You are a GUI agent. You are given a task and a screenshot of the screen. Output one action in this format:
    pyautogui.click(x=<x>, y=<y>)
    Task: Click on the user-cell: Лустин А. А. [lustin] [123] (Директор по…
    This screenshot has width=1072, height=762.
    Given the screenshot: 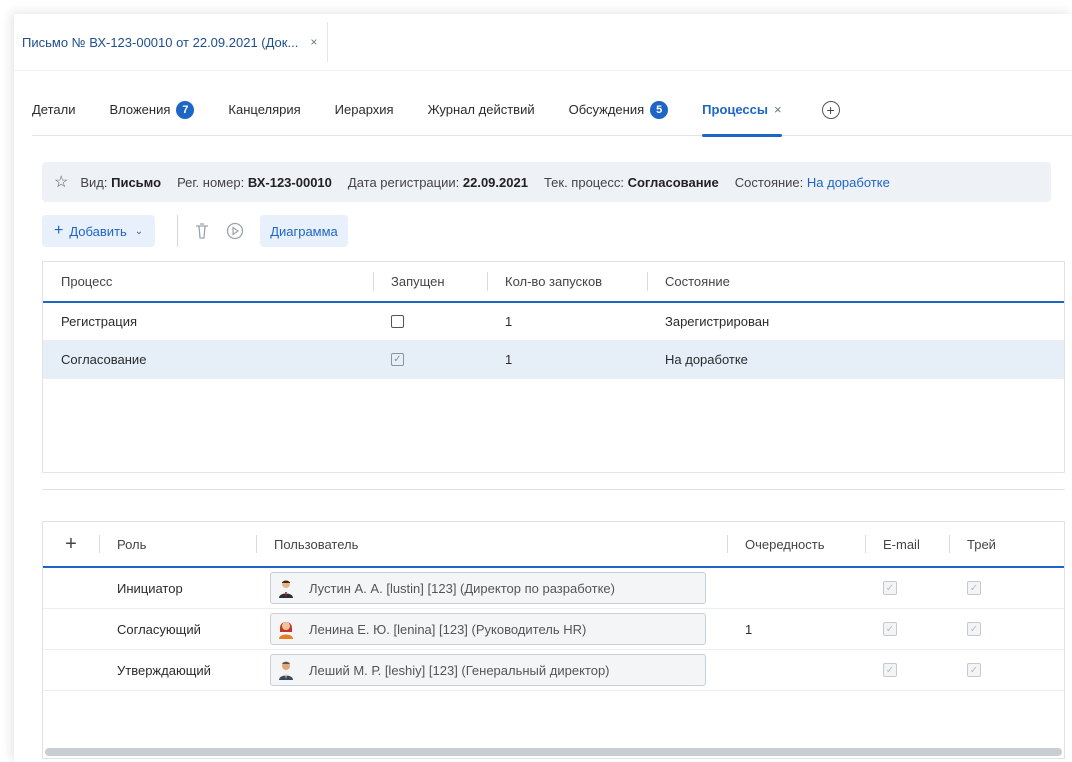 What is the action you would take?
    pyautogui.click(x=491, y=588)
    